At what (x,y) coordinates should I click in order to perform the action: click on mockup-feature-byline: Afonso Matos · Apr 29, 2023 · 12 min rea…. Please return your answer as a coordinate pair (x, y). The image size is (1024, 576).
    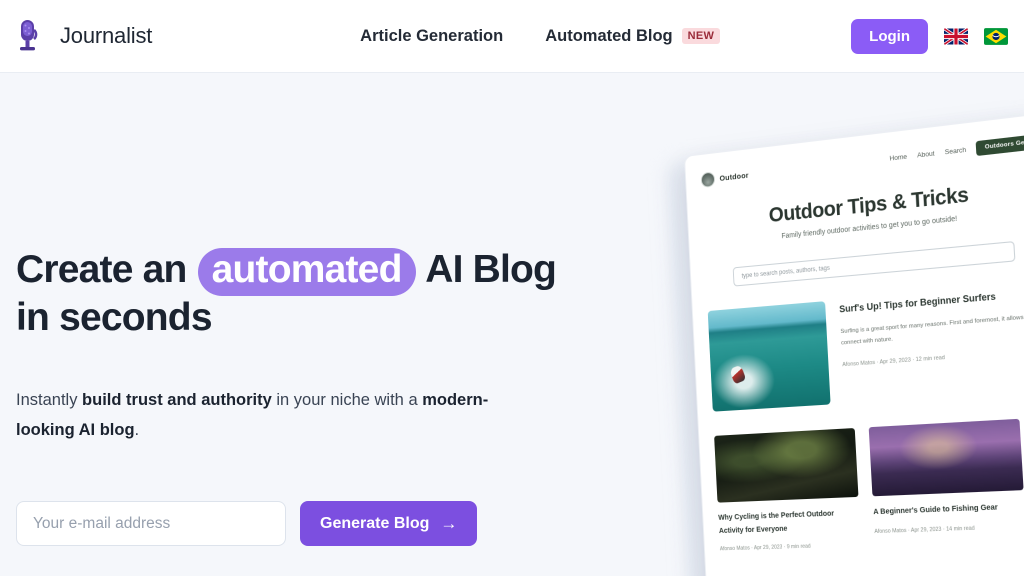
    Looking at the image, I should click on (894, 362).